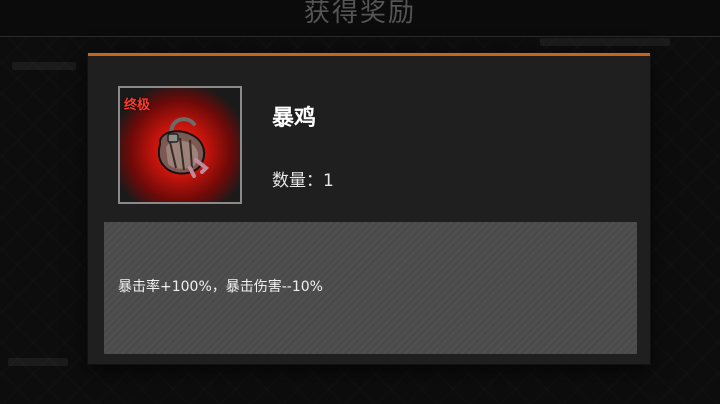 This screenshot has height=404, width=720. Describe the element at coordinates (137, 105) in the screenshot. I see `rarity-badge: 终极` at that location.